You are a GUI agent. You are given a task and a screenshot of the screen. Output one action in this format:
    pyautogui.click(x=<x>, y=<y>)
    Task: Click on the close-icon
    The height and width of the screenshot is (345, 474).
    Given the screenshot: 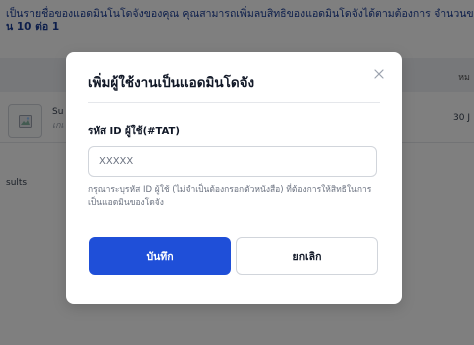 What is the action you would take?
    pyautogui.click(x=379, y=74)
    